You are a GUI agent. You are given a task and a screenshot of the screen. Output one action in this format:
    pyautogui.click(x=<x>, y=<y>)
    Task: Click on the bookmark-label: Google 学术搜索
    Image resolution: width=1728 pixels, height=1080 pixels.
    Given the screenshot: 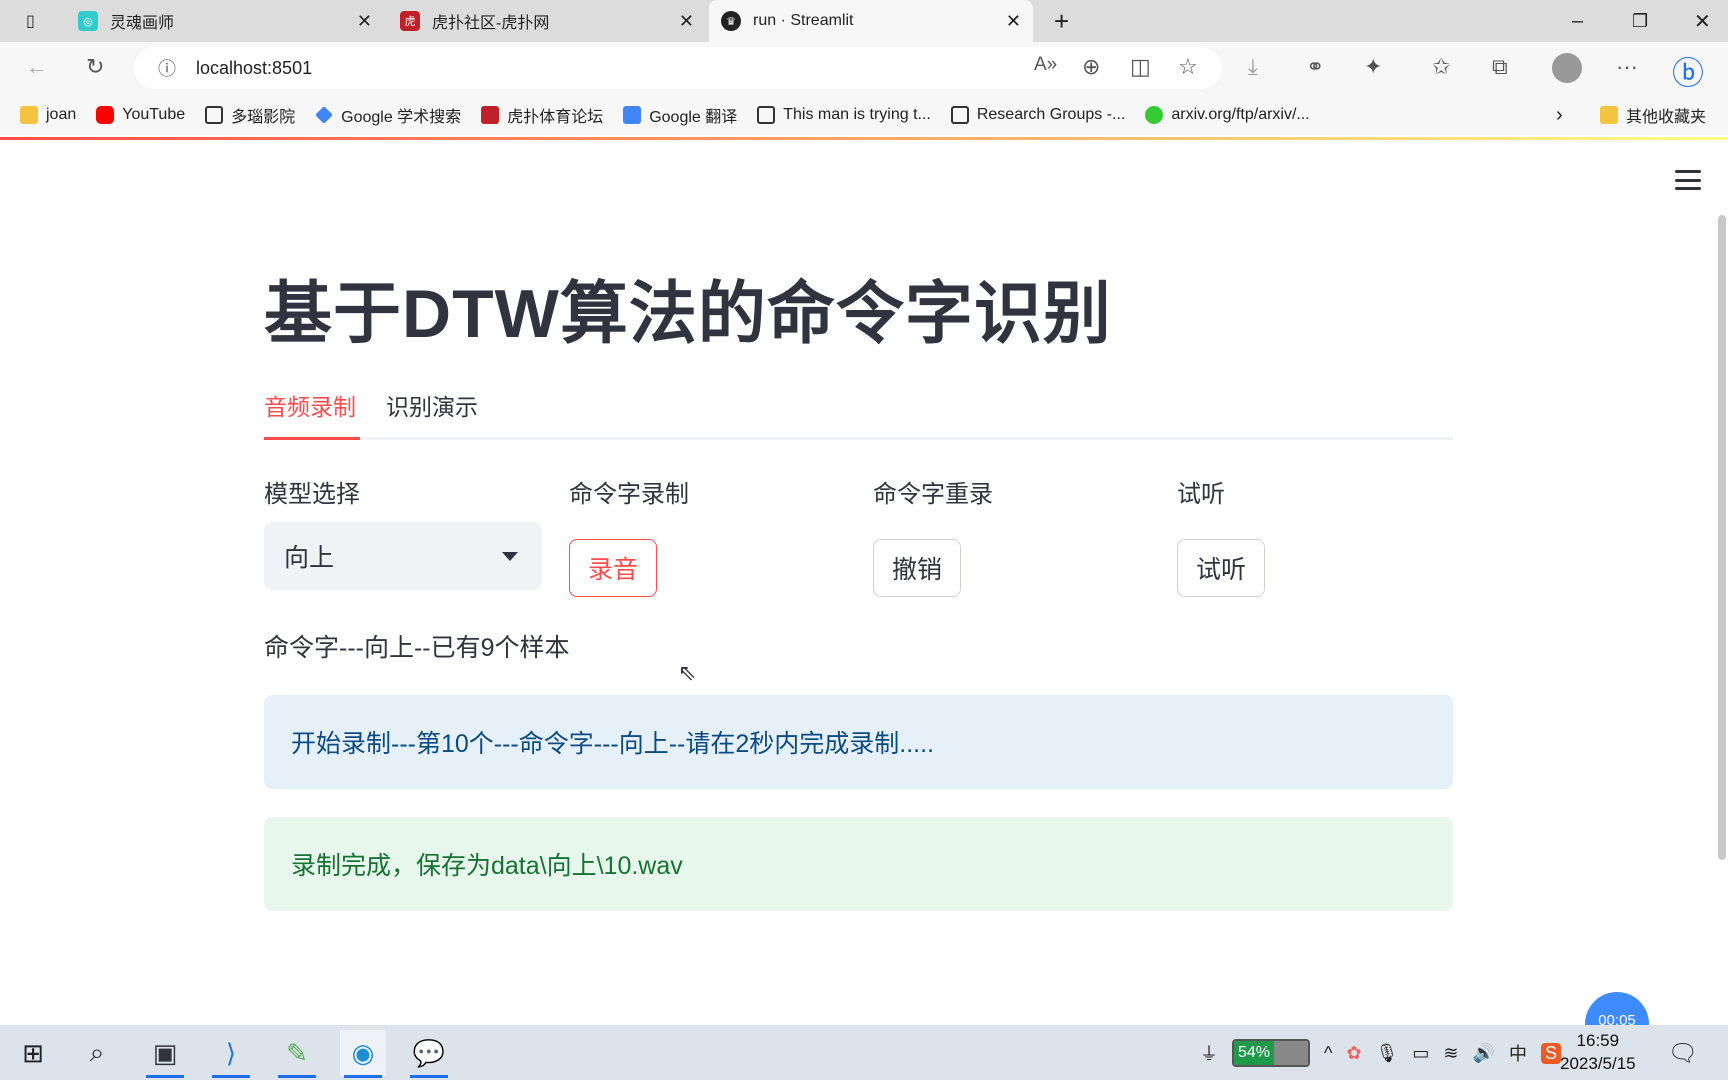 What is the action you would take?
    pyautogui.click(x=401, y=117)
    